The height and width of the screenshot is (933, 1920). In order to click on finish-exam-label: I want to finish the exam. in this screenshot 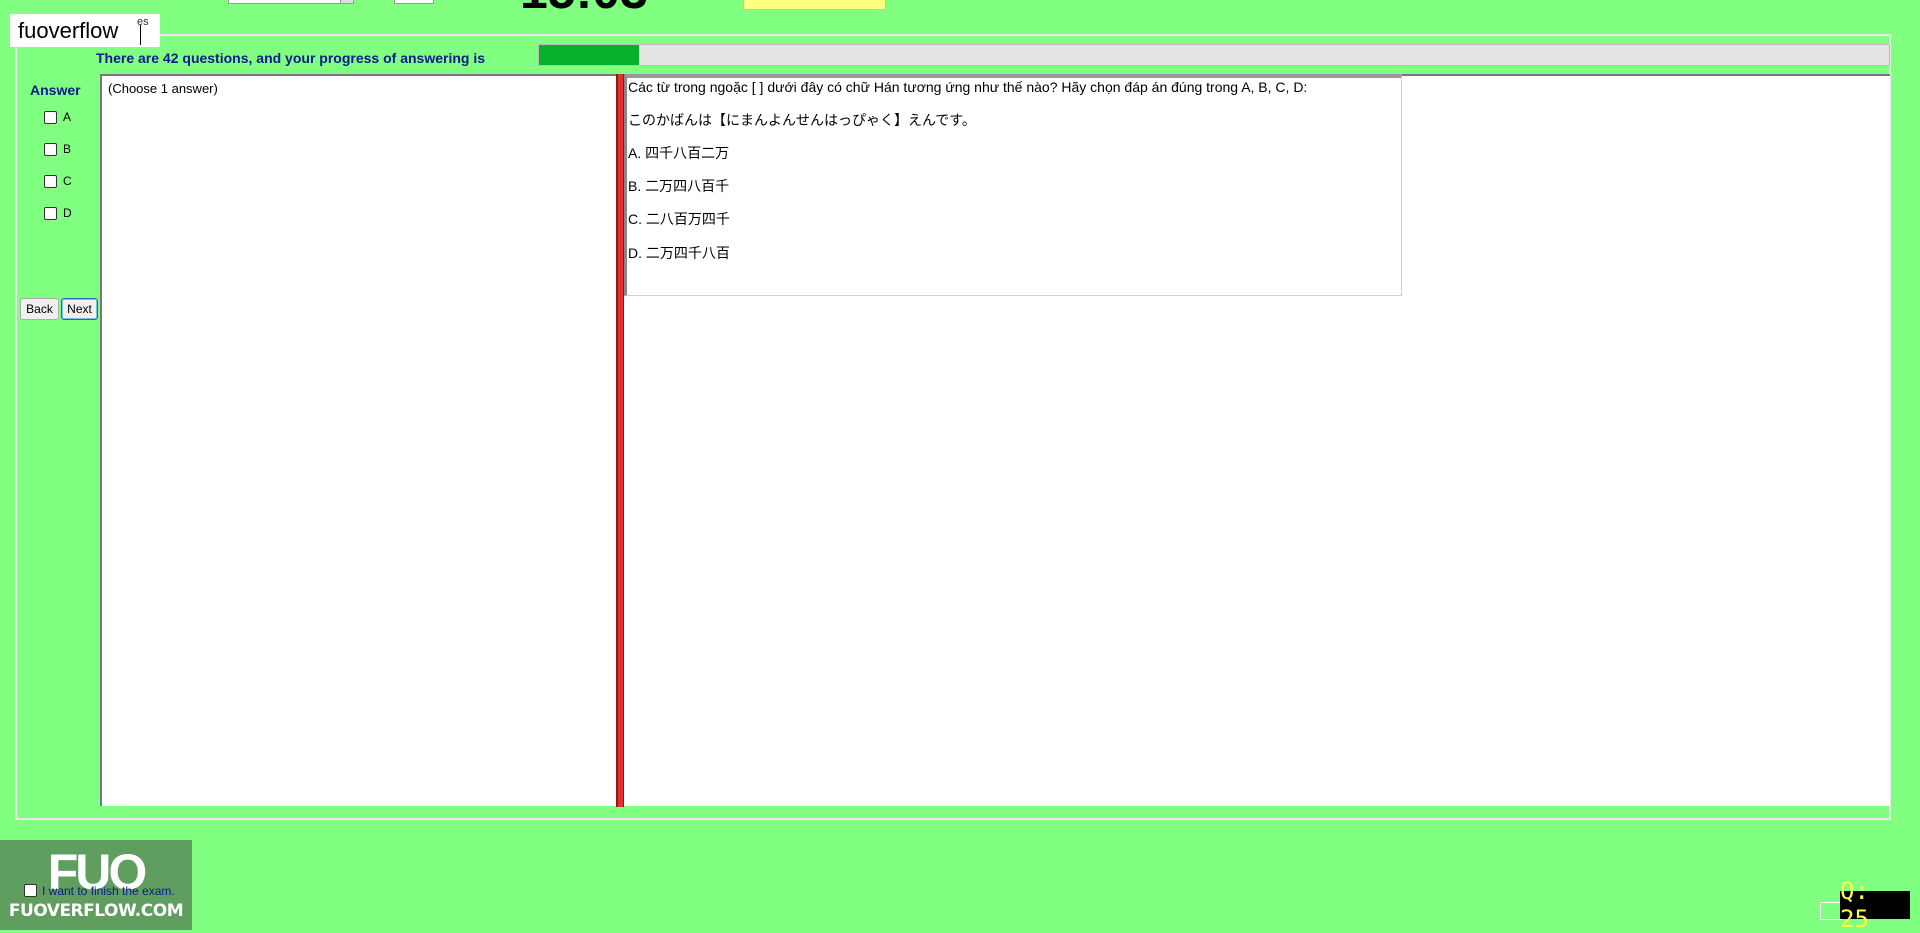, I will do `click(108, 891)`.